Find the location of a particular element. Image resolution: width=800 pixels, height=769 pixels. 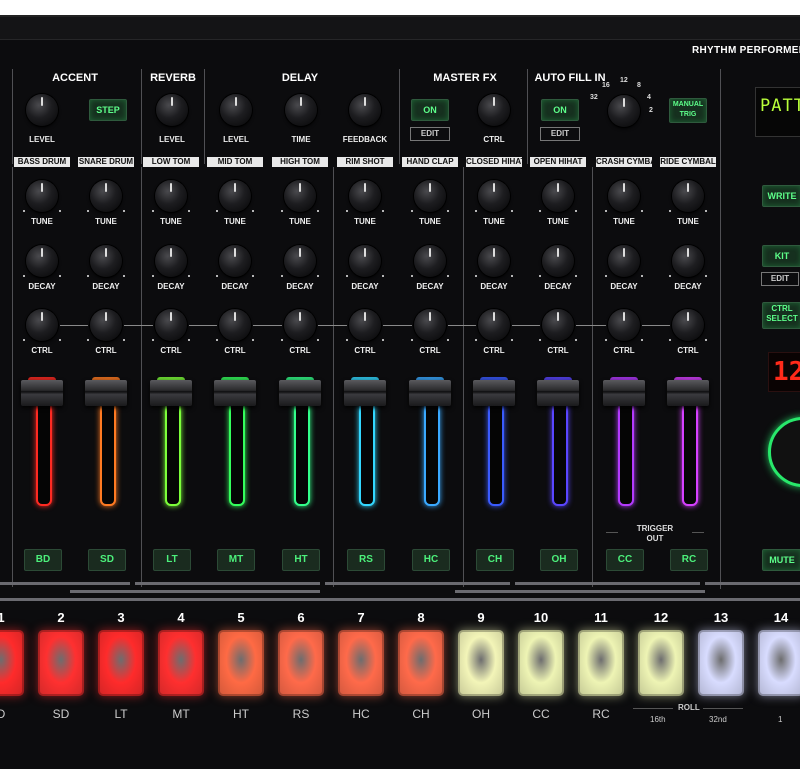

instrument-button-ht: HT is located at coordinates (301, 560).